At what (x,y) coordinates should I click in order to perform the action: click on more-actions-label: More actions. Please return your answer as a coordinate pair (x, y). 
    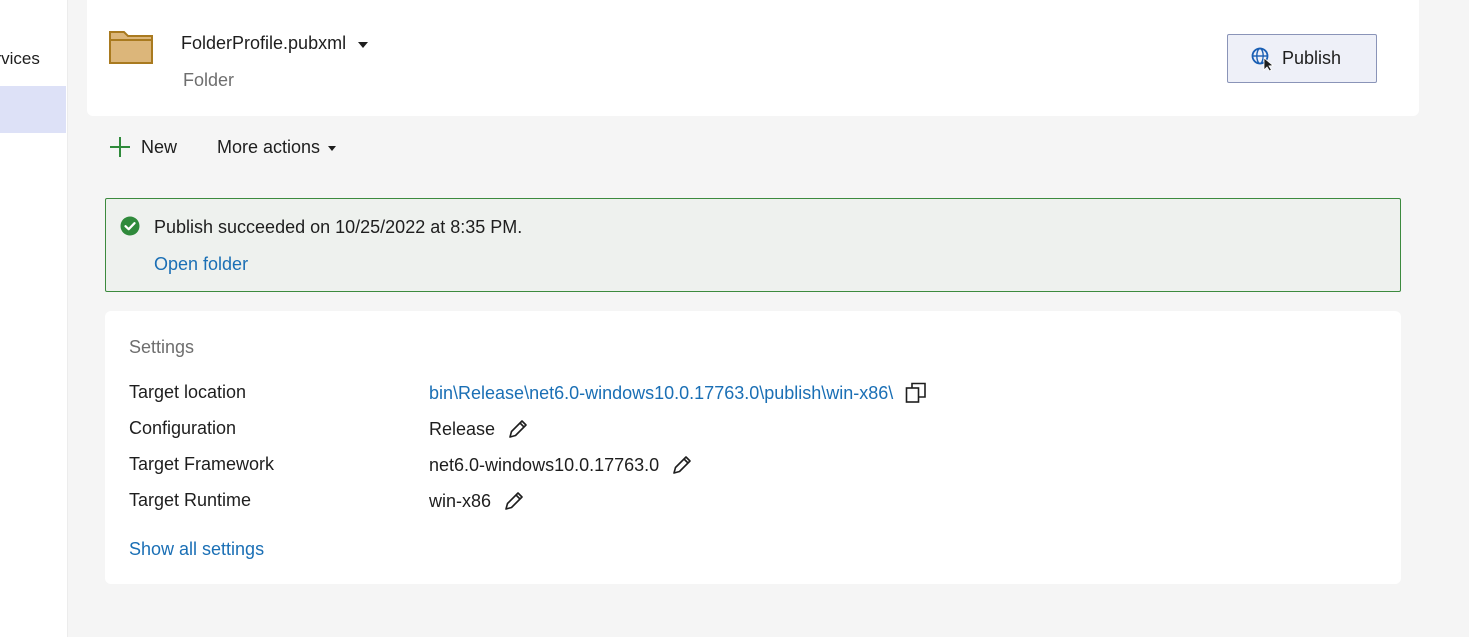
    Looking at the image, I should click on (269, 146).